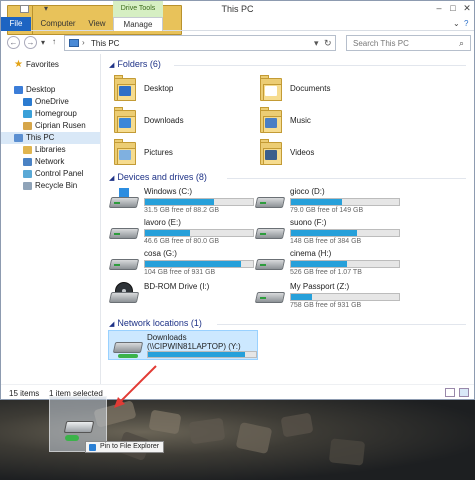  I want to click on forward-button: →, so click(30, 42).